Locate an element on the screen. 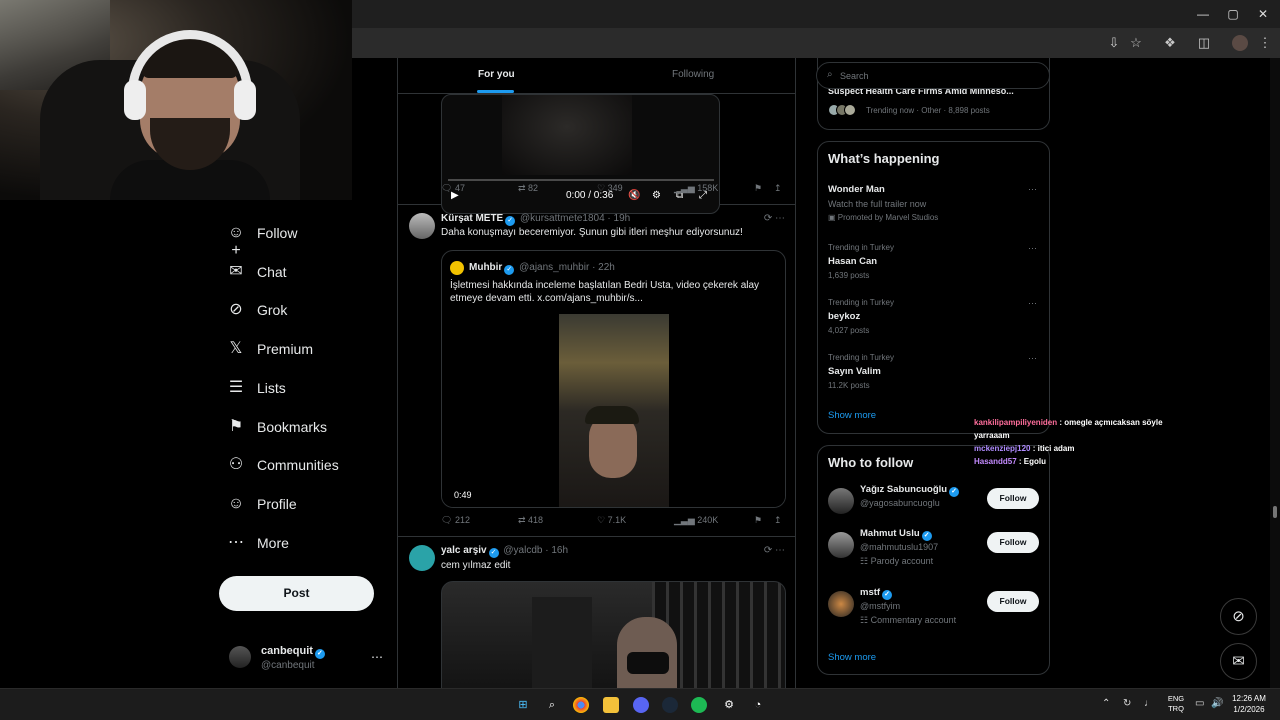 The height and width of the screenshot is (720, 1280). chrome-icon is located at coordinates (581, 705).